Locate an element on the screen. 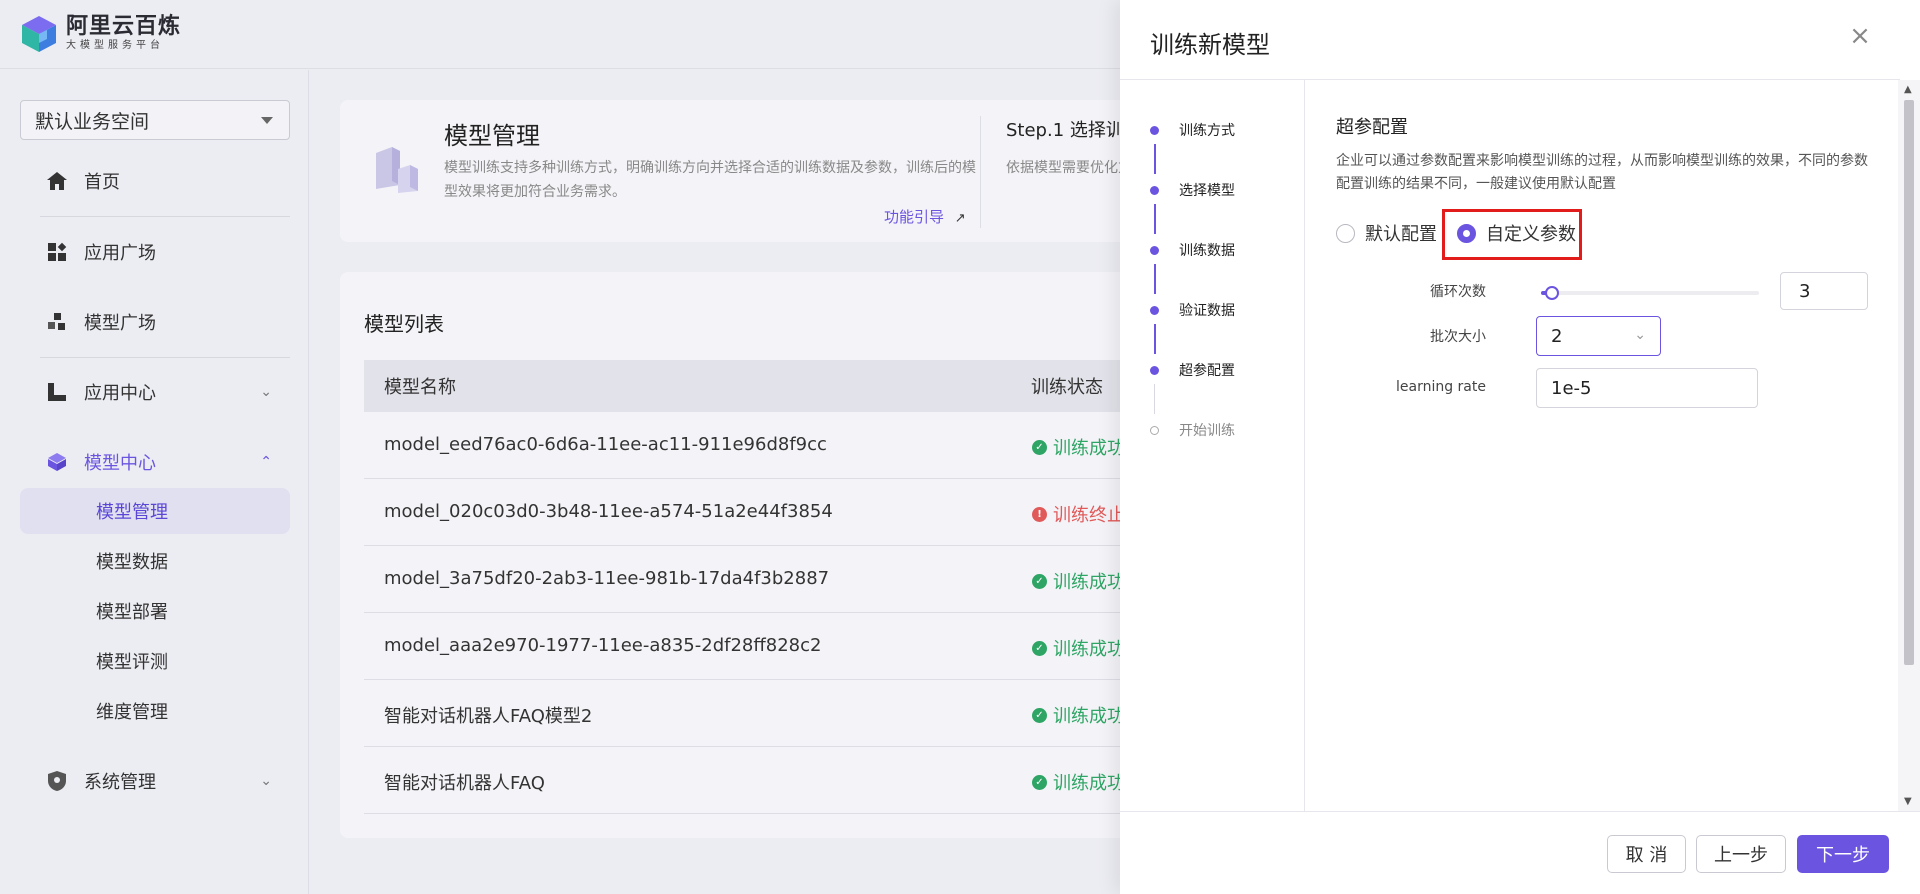  batch-size-select: 2 ⌄ is located at coordinates (1598, 336).